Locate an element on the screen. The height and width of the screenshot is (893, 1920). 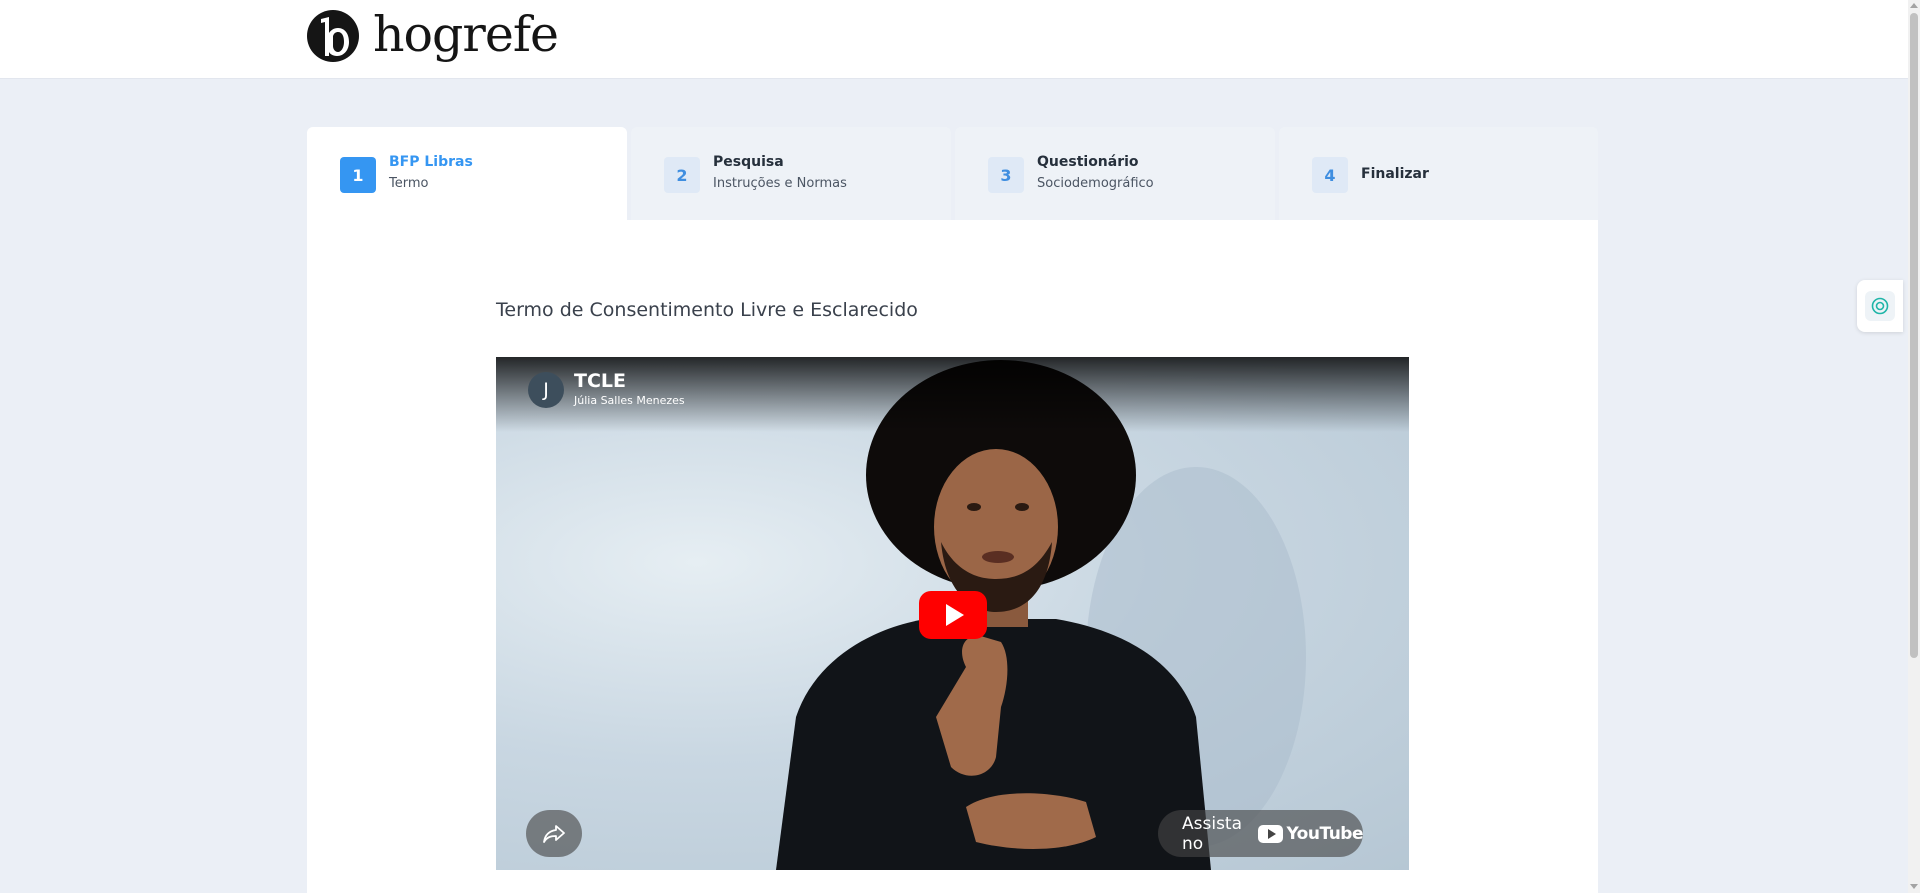
step-subtitle: Termo is located at coordinates (409, 183).